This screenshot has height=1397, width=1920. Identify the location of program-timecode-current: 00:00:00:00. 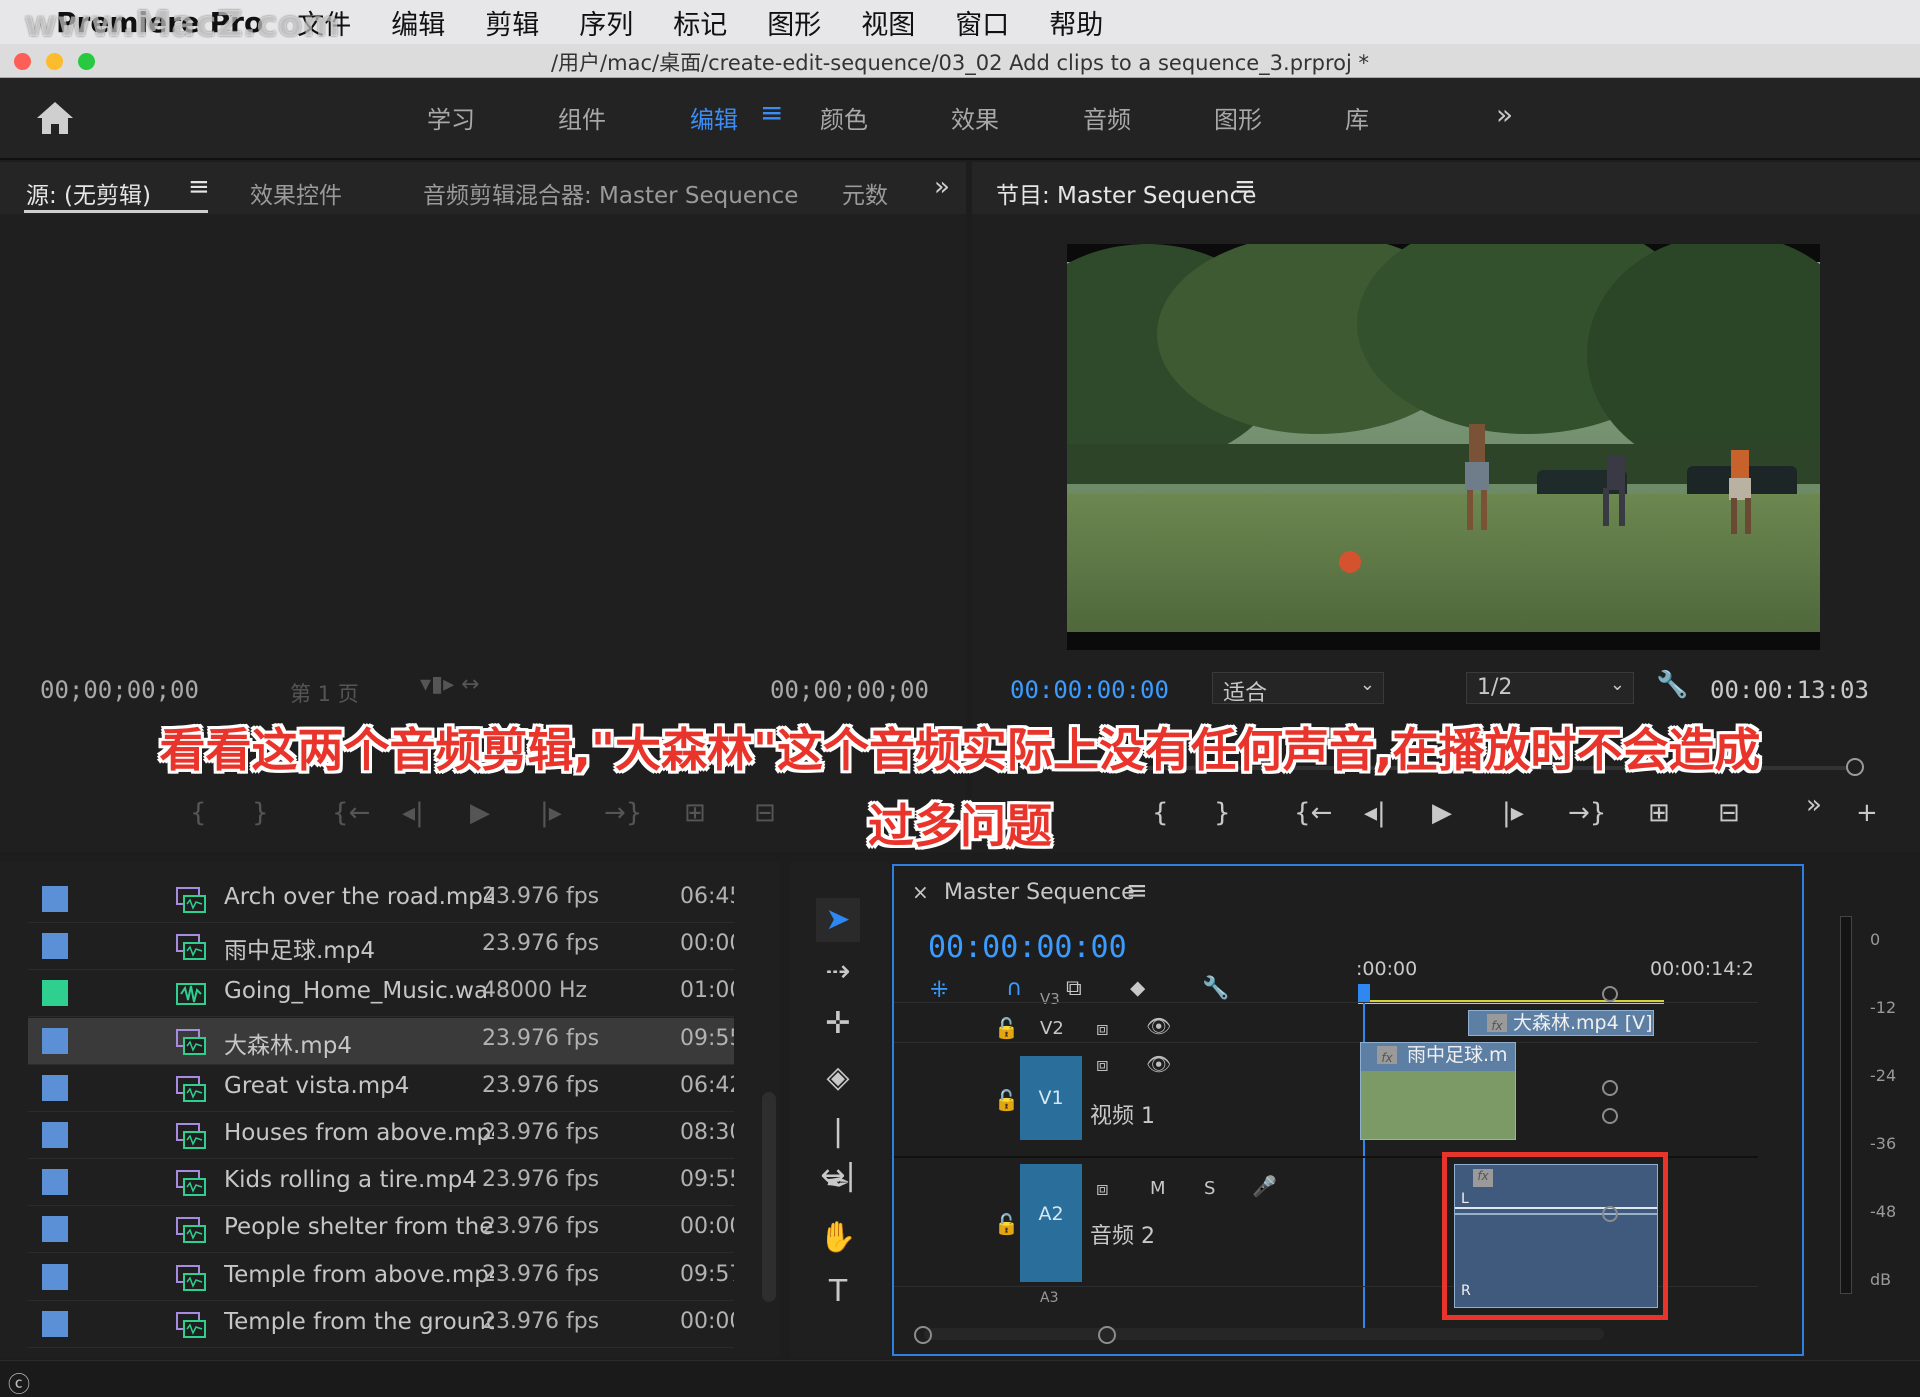
(1089, 690).